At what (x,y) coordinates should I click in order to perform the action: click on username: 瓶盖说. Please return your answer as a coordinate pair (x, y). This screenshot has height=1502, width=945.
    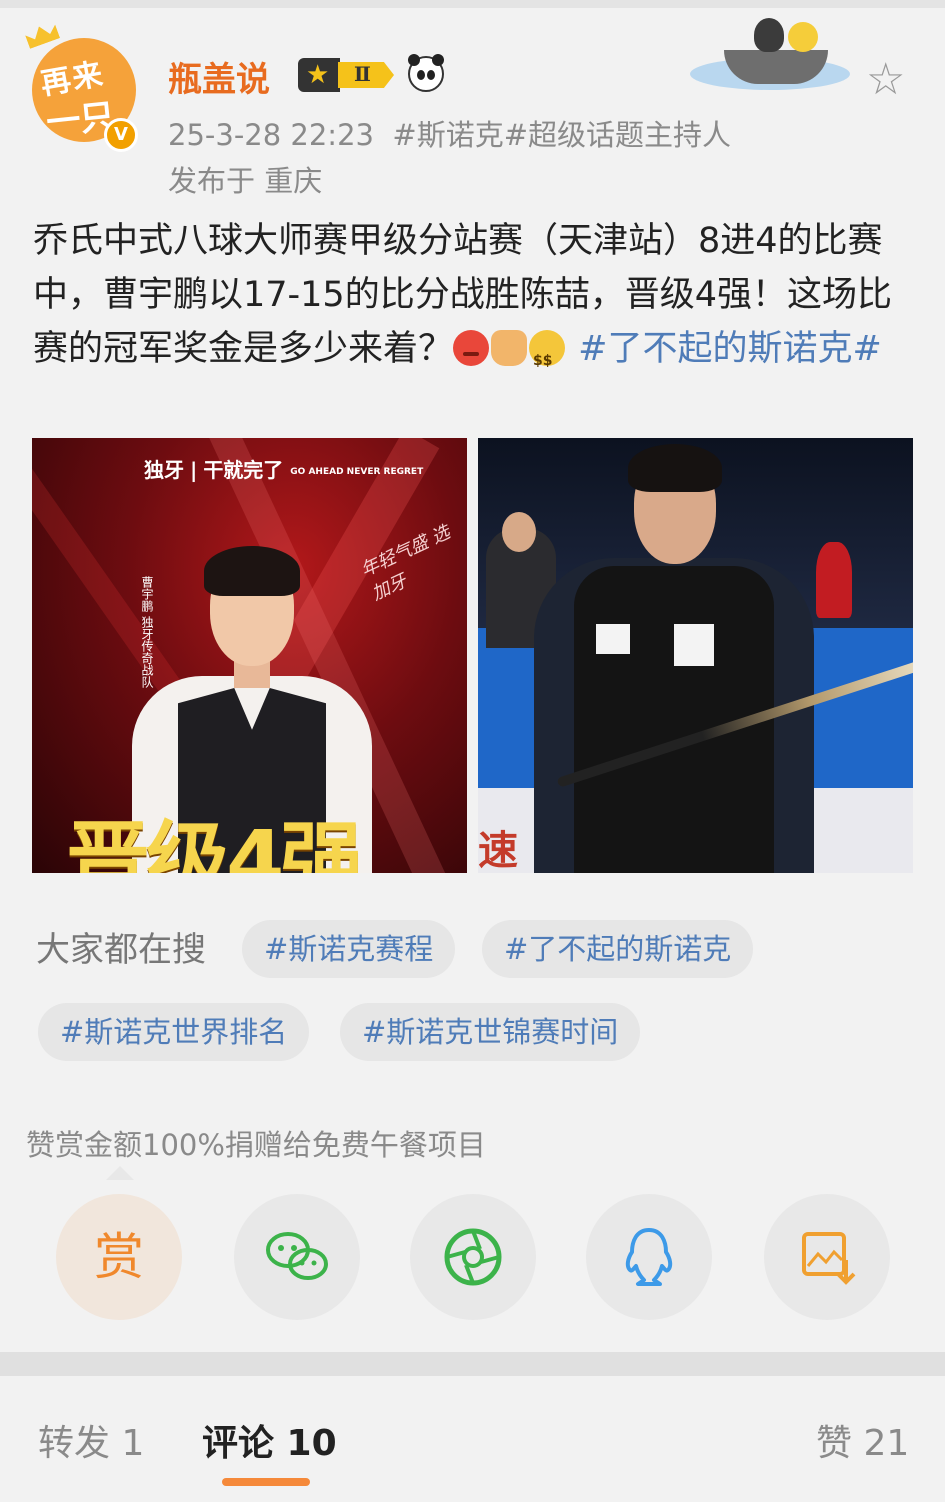
    Looking at the image, I should click on (219, 76).